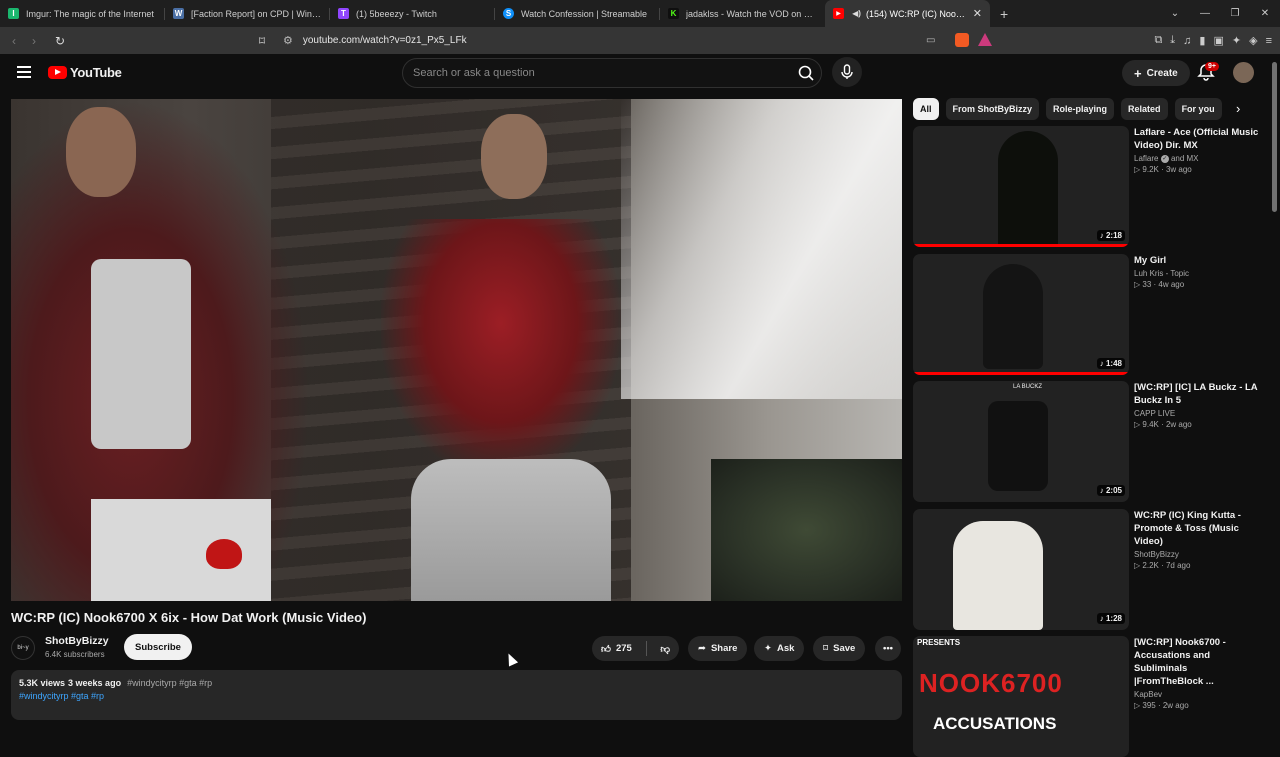 Image resolution: width=1280 pixels, height=757 pixels. What do you see at coordinates (1202, 40) in the screenshot?
I see `sidebar-icon: ▮` at bounding box center [1202, 40].